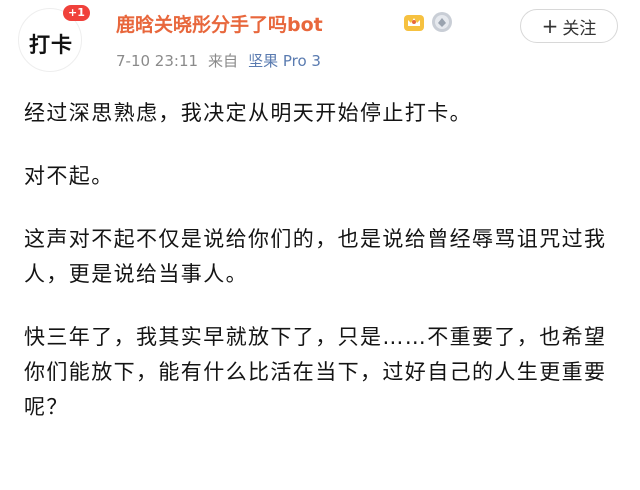  What do you see at coordinates (414, 23) in the screenshot?
I see `crown-icon` at bounding box center [414, 23].